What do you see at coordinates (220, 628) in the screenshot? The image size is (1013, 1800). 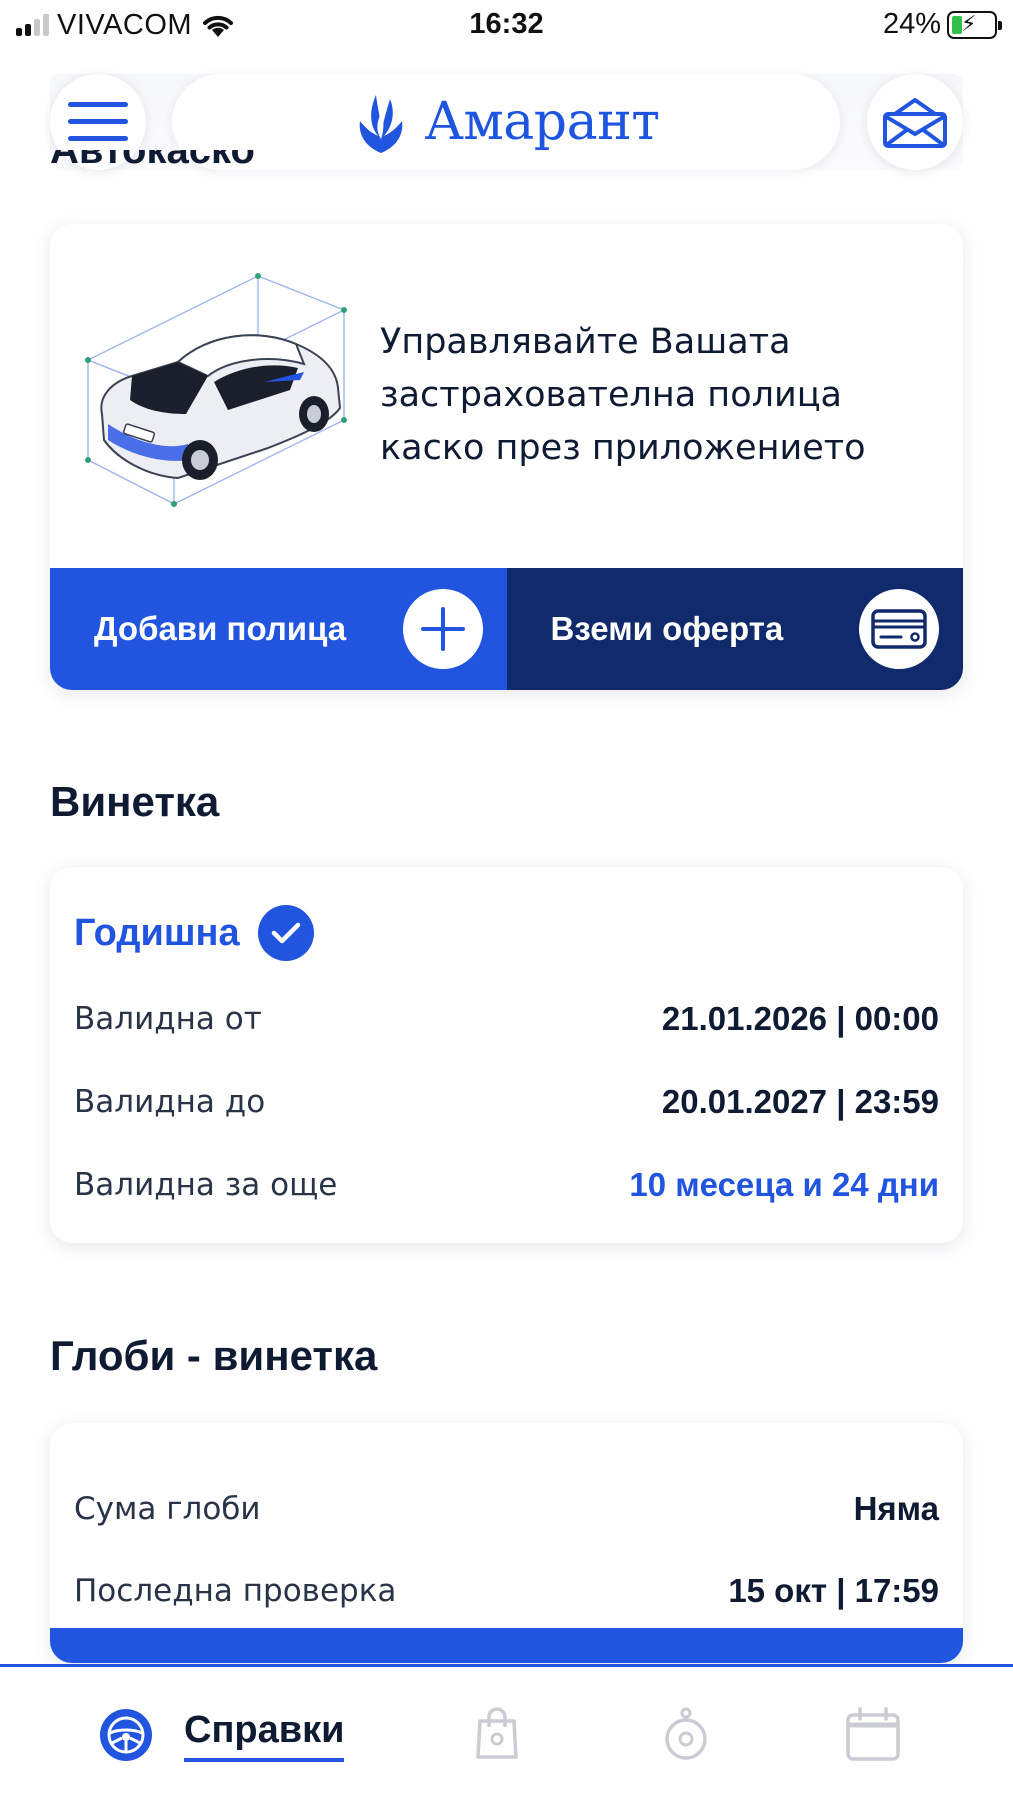 I see `add-policy-label: Добави полица` at bounding box center [220, 628].